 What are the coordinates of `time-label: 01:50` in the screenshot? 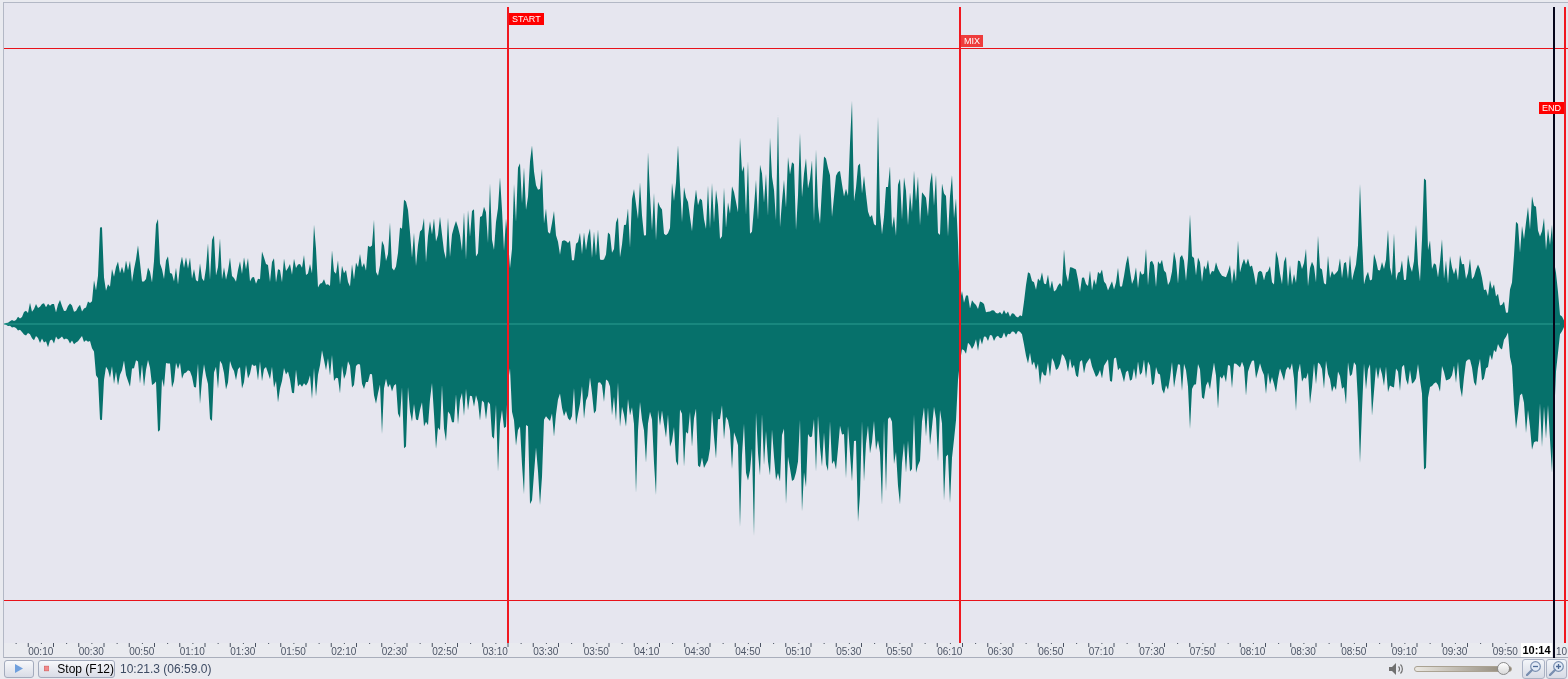 It's located at (293, 651).